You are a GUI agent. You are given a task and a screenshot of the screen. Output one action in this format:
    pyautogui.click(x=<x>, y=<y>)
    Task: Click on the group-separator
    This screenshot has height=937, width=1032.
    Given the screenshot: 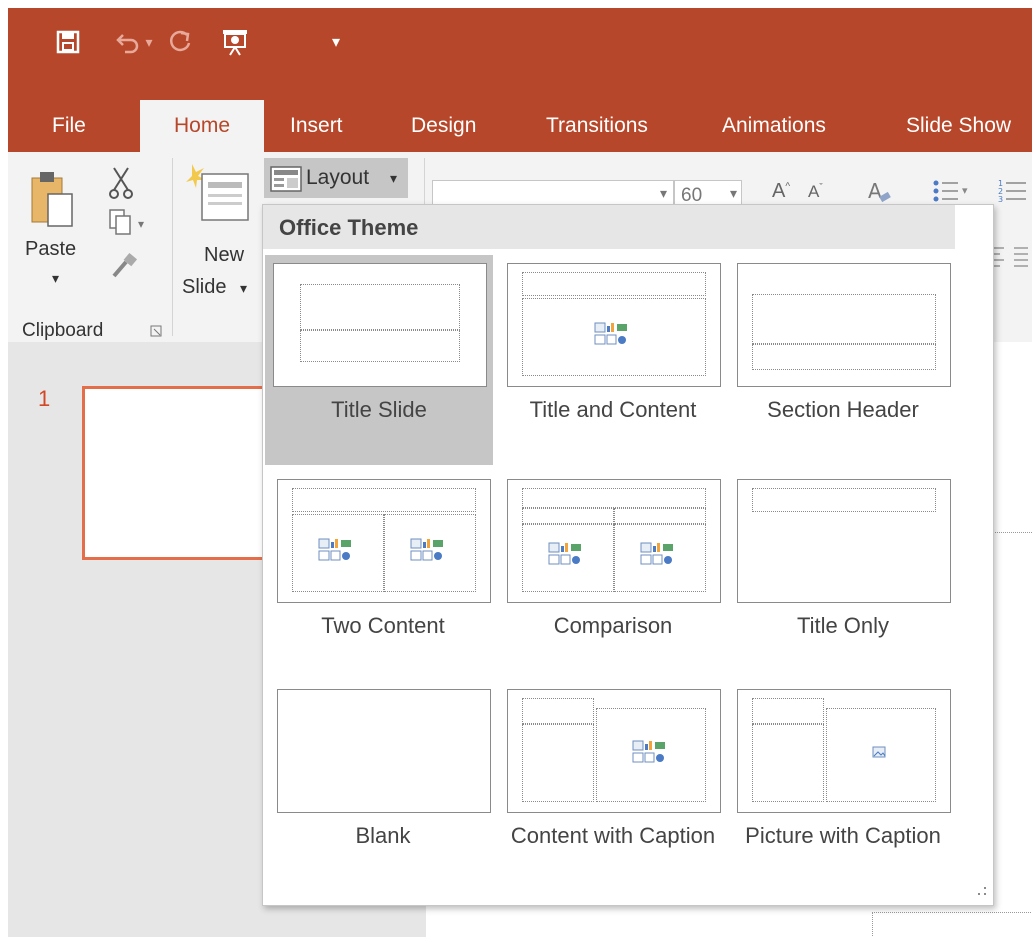 What is the action you would take?
    pyautogui.click(x=172, y=247)
    